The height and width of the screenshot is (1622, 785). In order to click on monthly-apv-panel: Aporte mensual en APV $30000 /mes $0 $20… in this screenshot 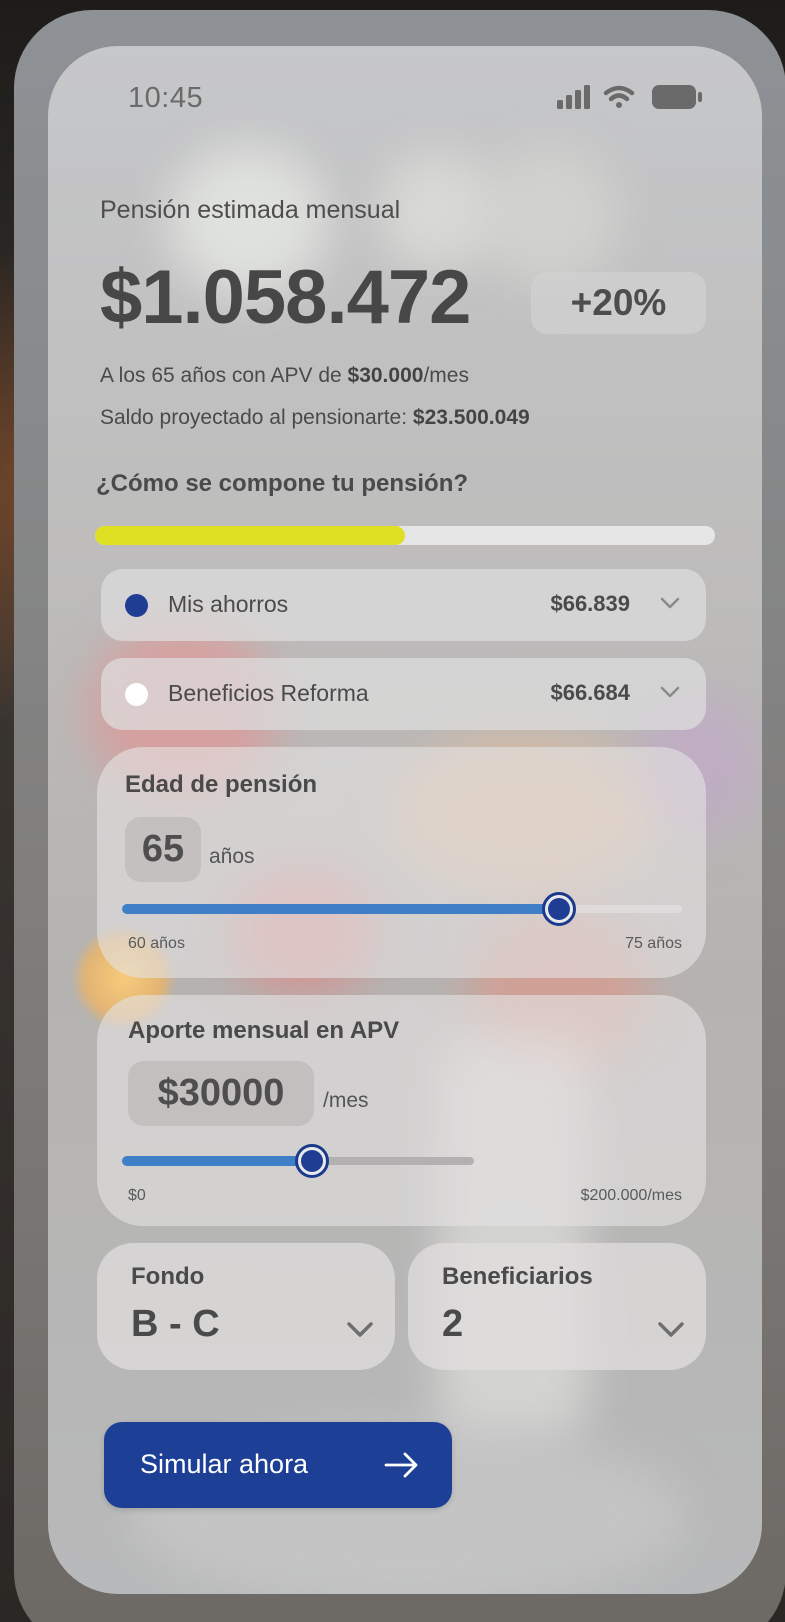, I will do `click(401, 1110)`.